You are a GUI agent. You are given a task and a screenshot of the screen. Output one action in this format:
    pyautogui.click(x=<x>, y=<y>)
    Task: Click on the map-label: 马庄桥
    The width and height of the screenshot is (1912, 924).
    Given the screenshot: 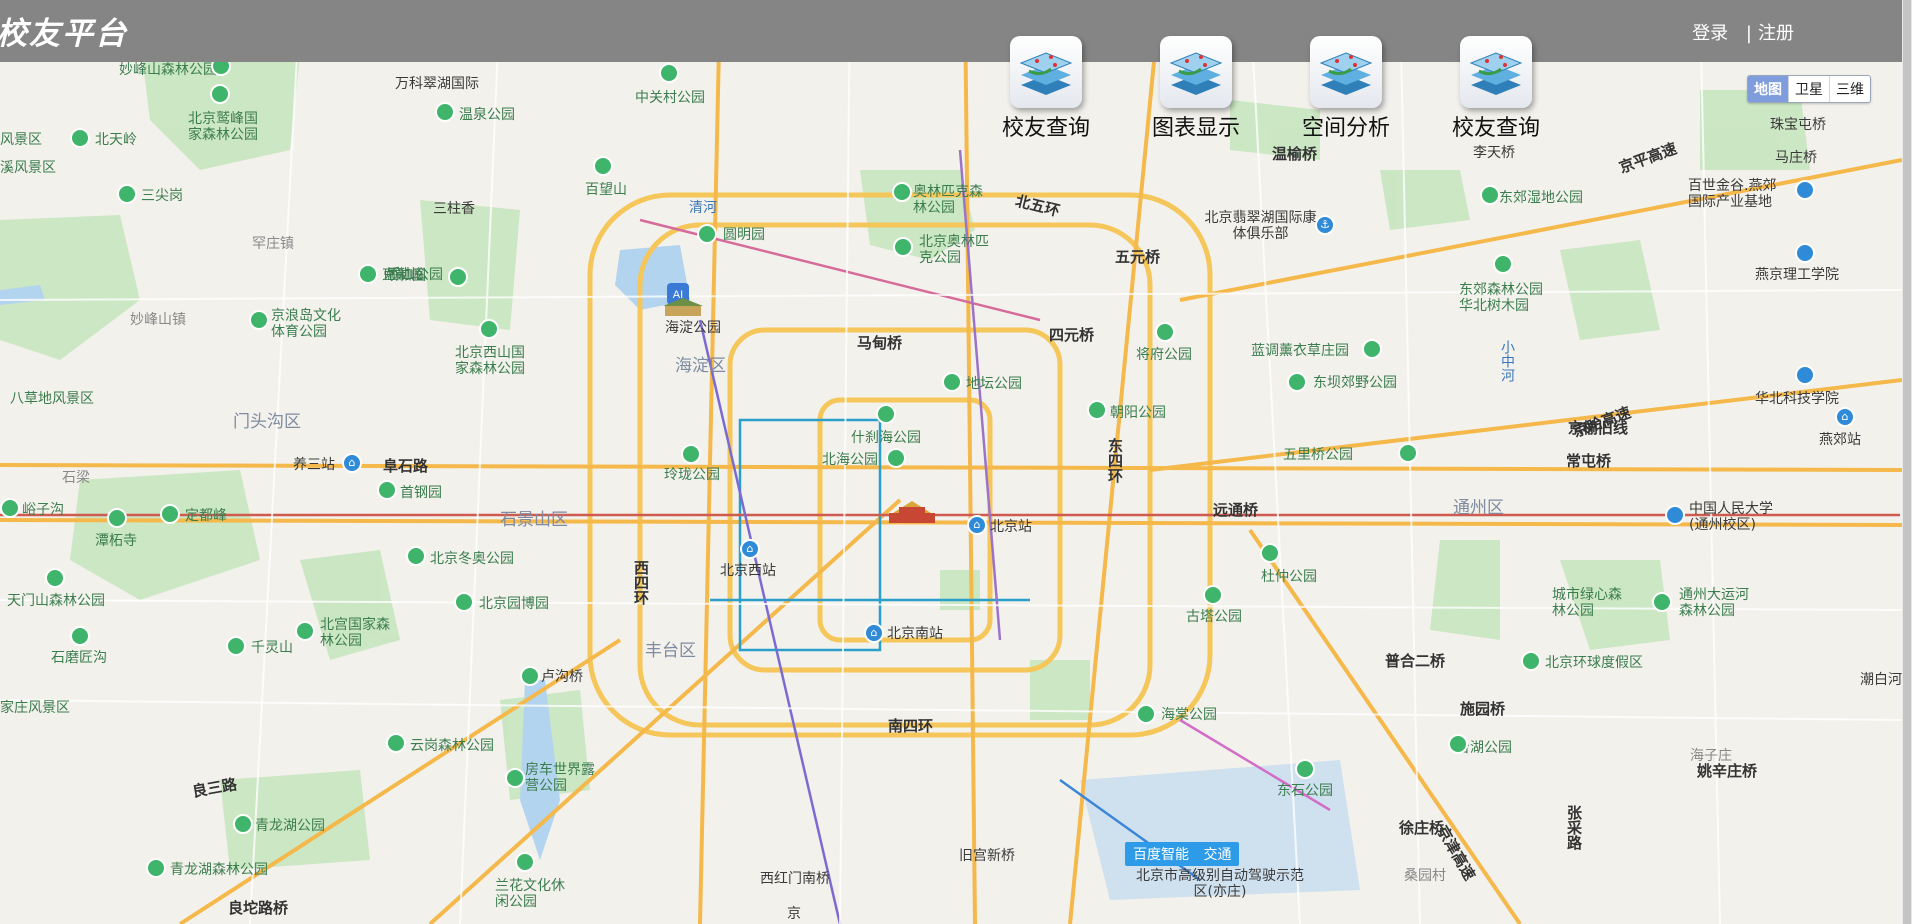 What is the action you would take?
    pyautogui.click(x=1796, y=158)
    